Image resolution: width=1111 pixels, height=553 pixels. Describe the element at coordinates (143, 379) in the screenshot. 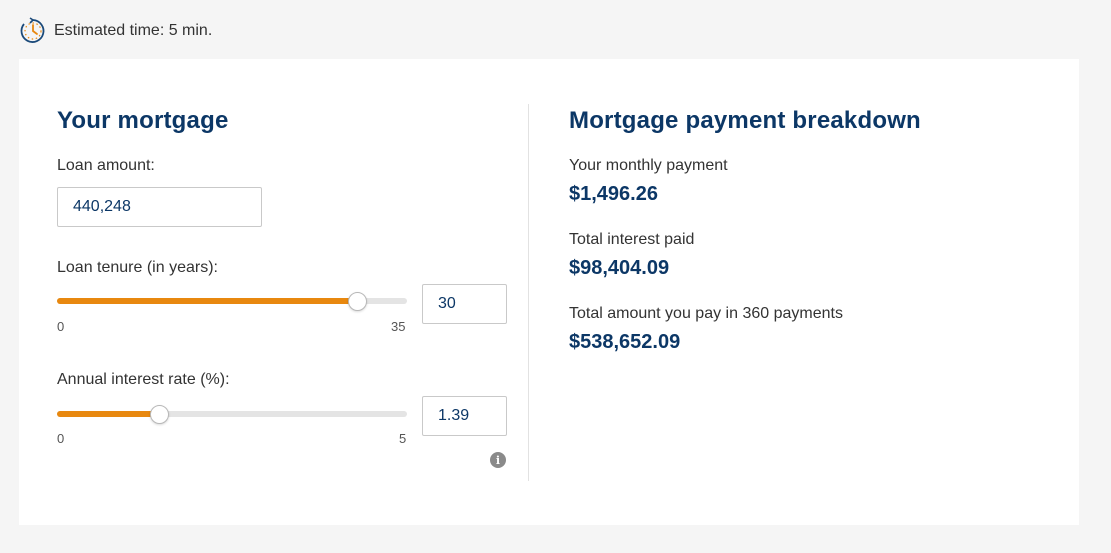

I see `interest-rate-label: Annual interest rate (%):` at that location.